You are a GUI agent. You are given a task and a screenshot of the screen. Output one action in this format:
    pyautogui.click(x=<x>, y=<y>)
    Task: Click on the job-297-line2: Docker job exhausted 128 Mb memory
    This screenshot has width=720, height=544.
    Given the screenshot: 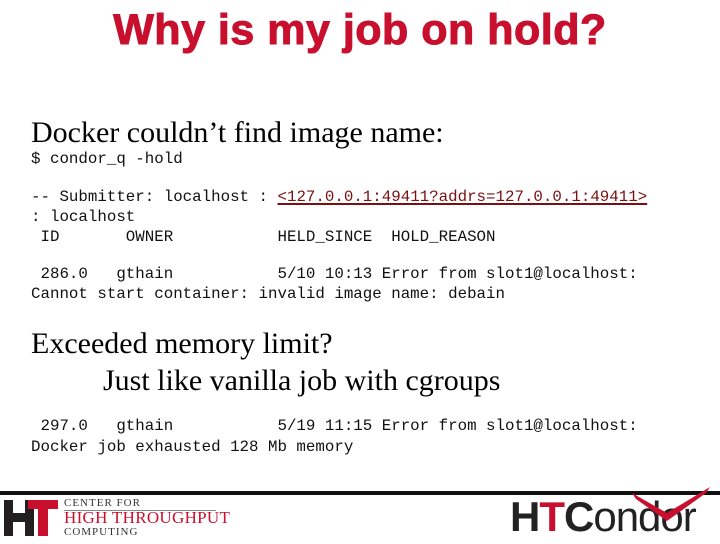 What is the action you would take?
    pyautogui.click(x=192, y=447)
    